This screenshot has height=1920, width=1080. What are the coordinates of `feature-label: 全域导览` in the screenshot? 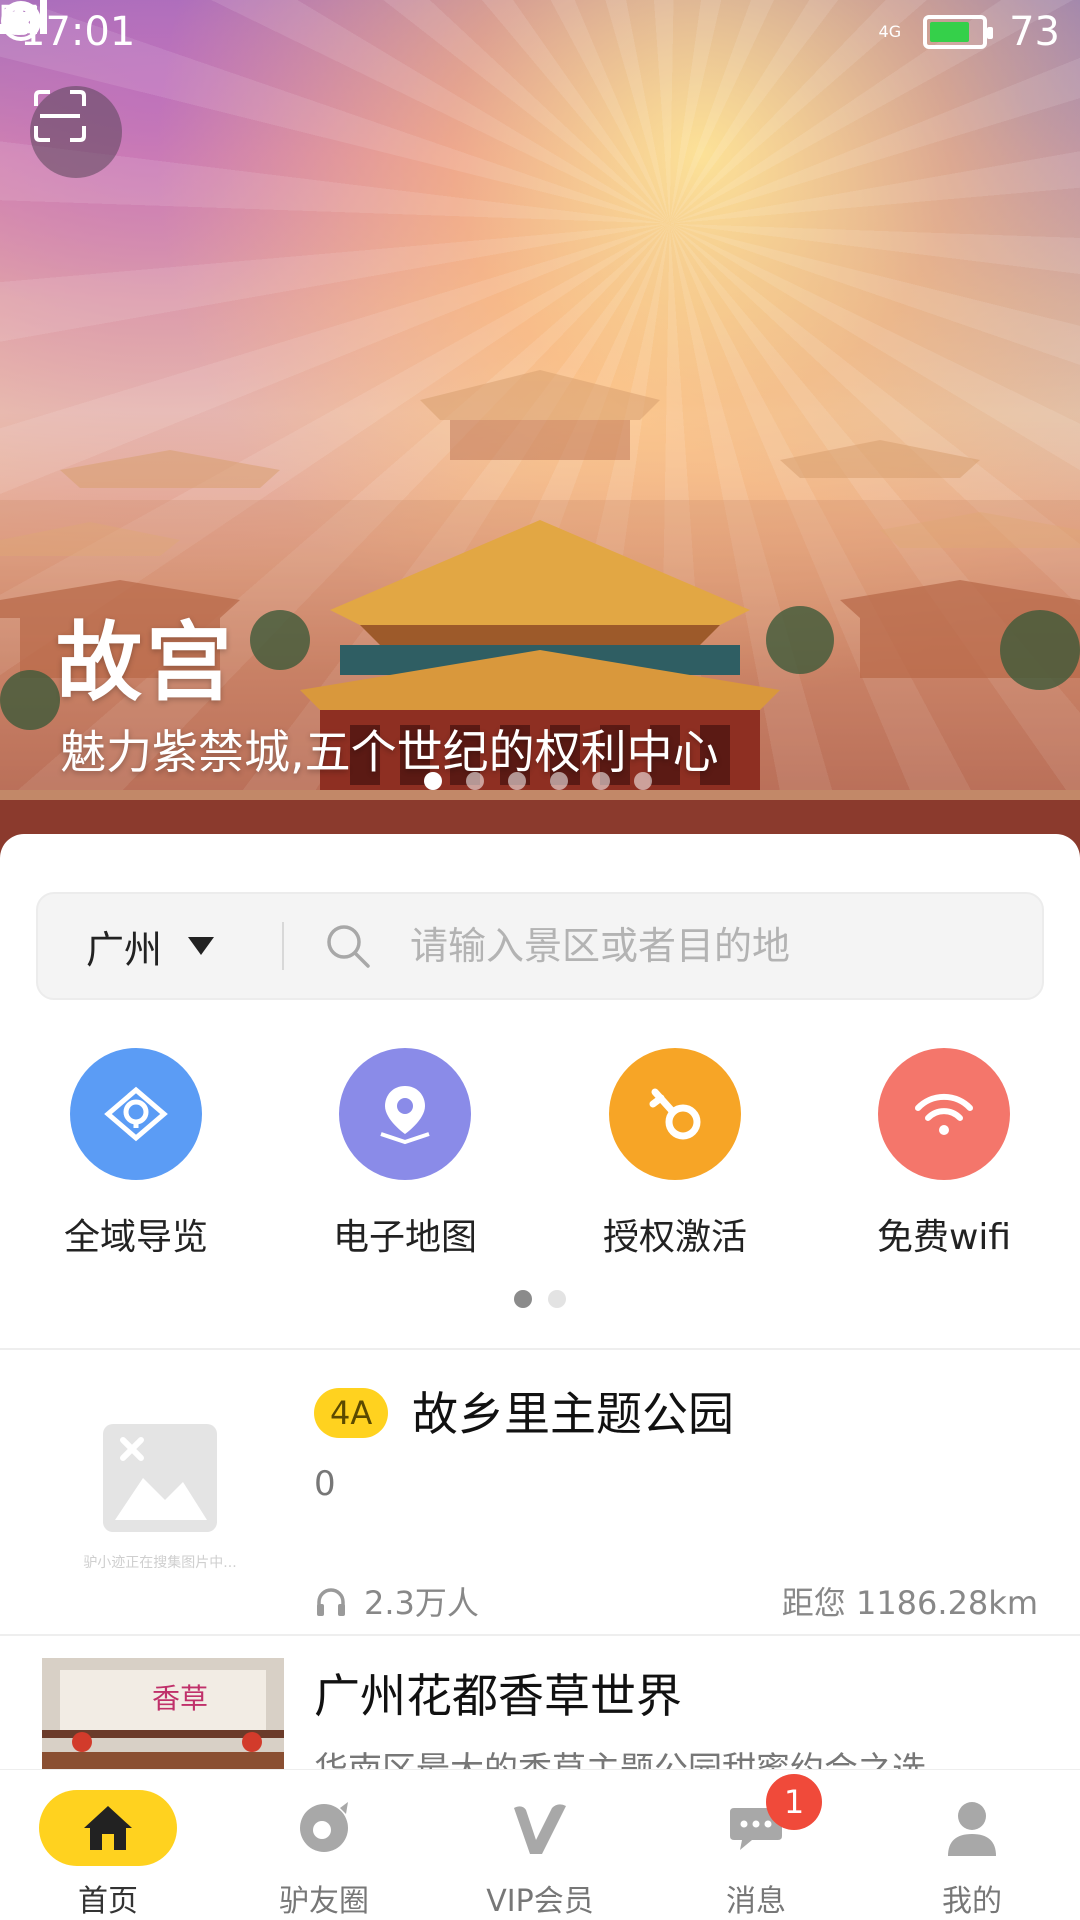 It's located at (135, 1237).